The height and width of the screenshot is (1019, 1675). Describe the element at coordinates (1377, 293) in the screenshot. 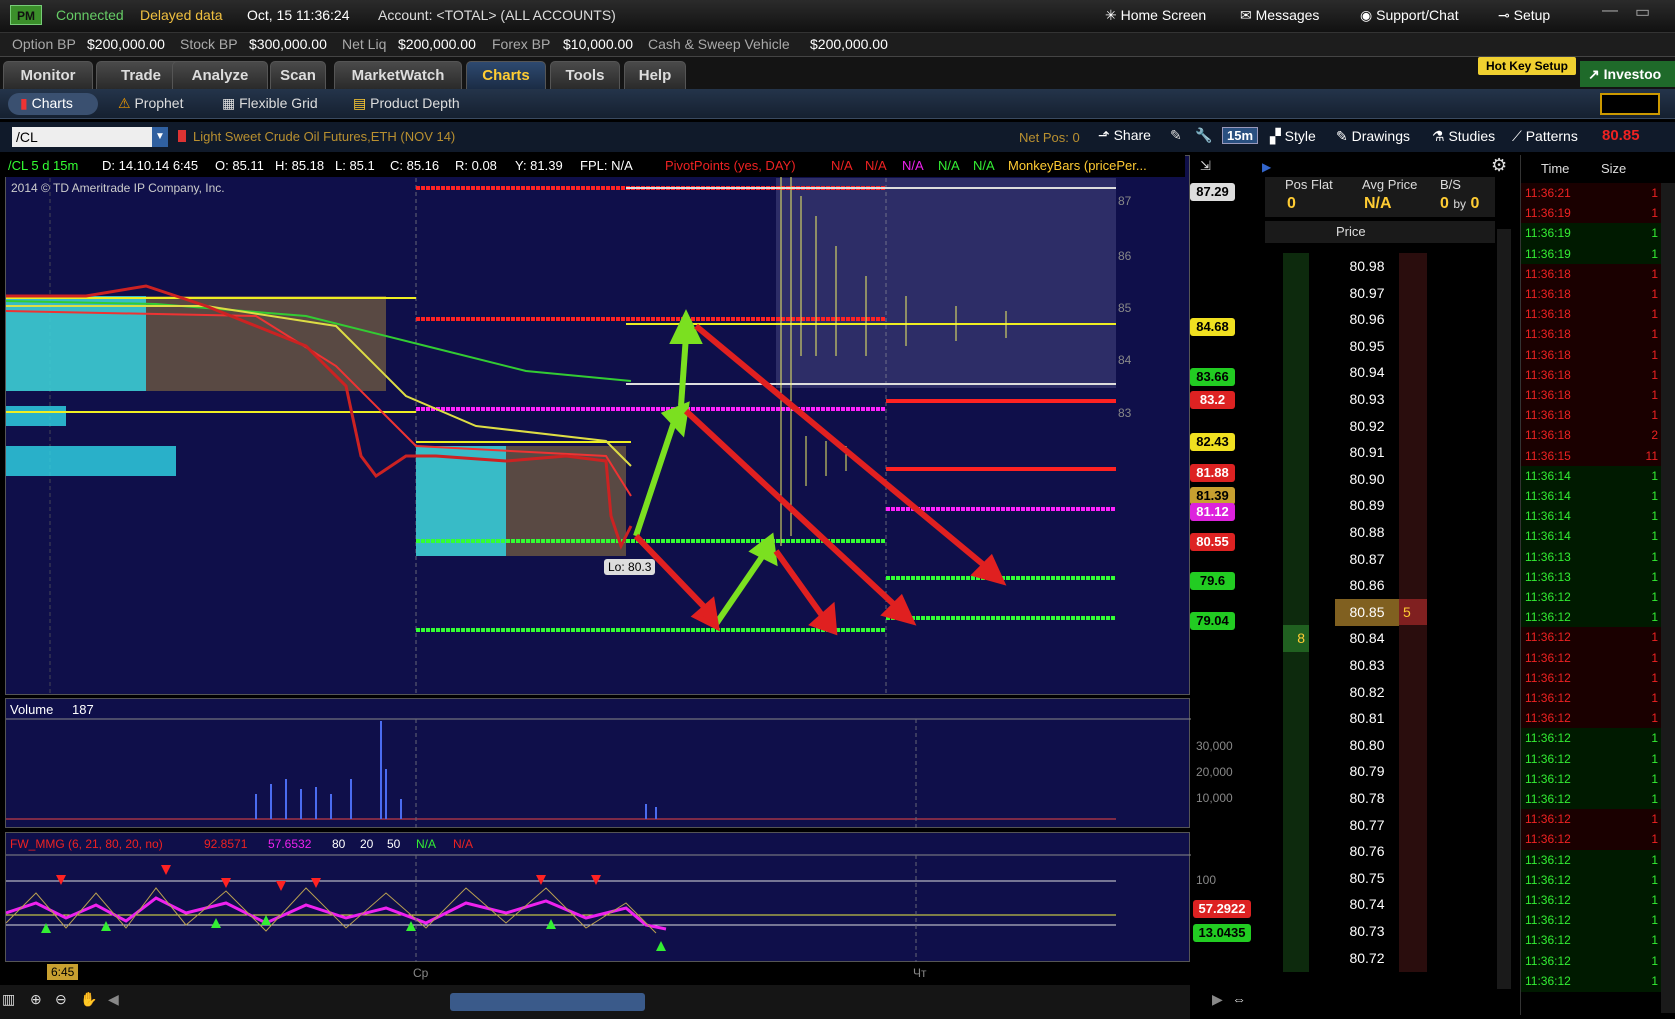

I see `ladder-row: 80.97` at that location.